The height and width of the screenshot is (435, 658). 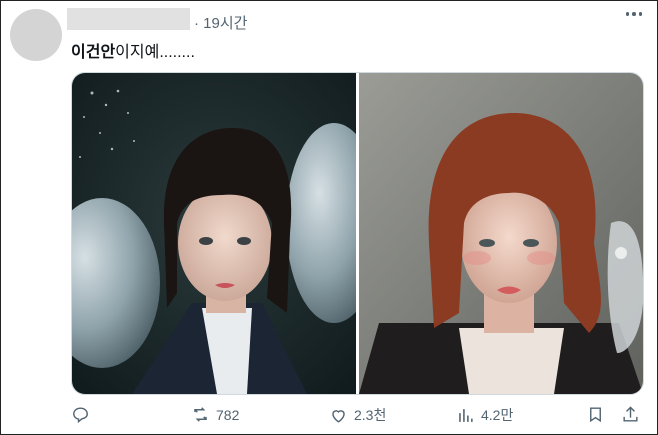 What do you see at coordinates (215, 414) in the screenshot?
I see `retweet-button: 782` at bounding box center [215, 414].